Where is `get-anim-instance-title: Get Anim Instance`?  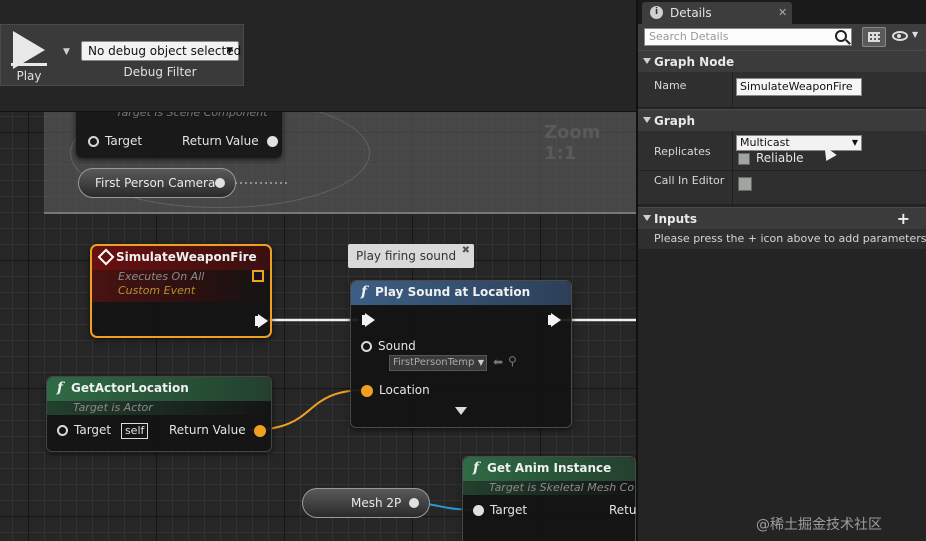
get-anim-instance-title: Get Anim Instance is located at coordinates (549, 468).